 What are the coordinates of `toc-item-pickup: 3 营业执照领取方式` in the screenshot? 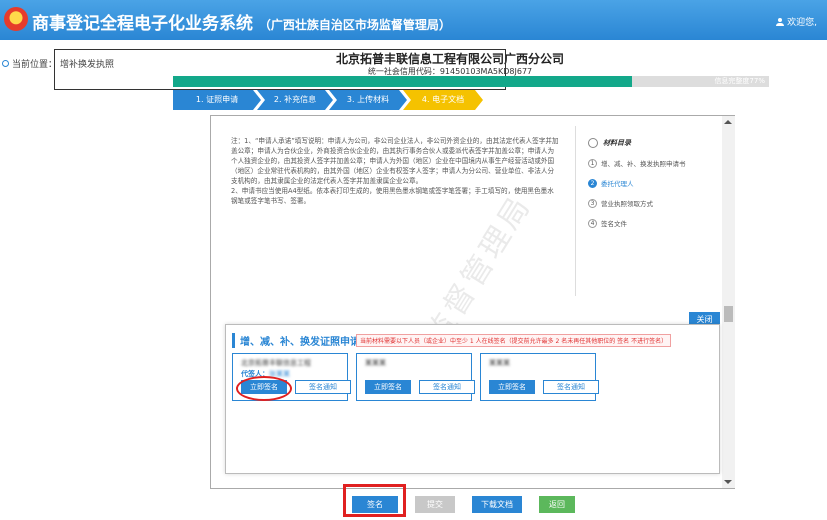 It's located at (637, 203).